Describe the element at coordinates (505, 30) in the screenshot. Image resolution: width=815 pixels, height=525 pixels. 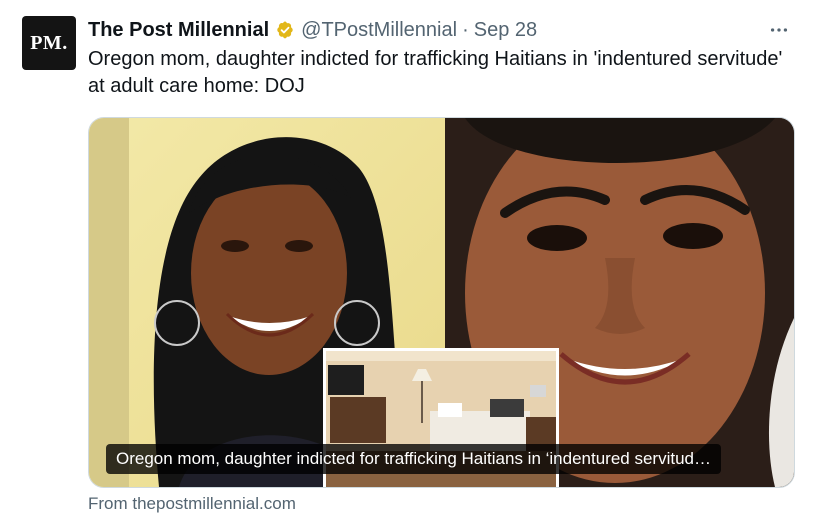
I see `tweet-date: Sep 28` at that location.